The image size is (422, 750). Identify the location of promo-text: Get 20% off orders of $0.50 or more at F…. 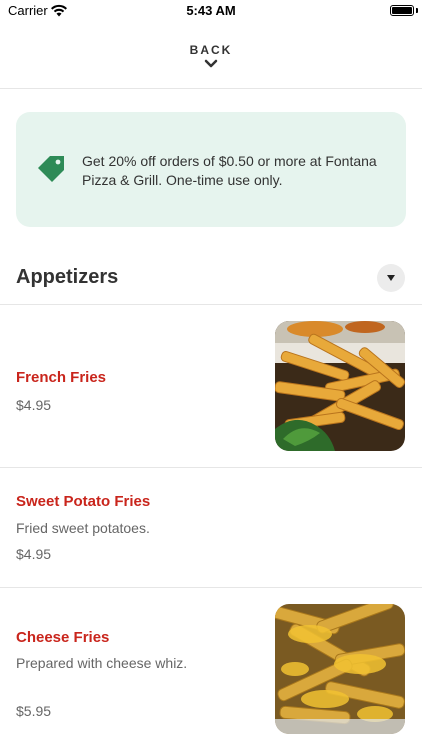
(229, 170).